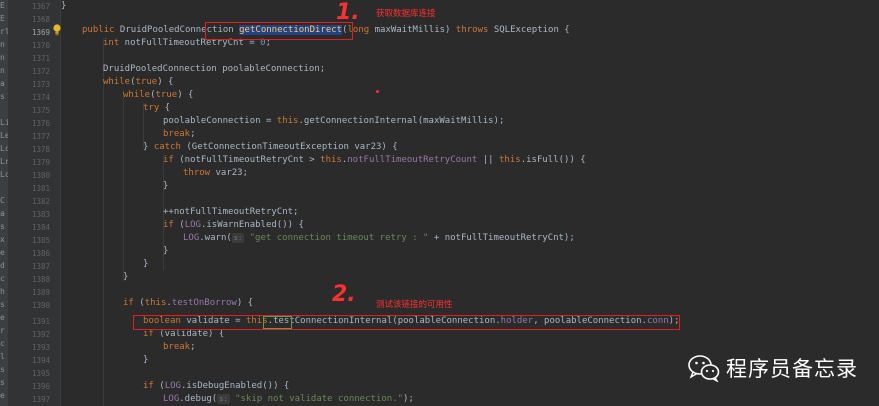  Describe the element at coordinates (33, 188) in the screenshot. I see `line-number: 1381` at that location.